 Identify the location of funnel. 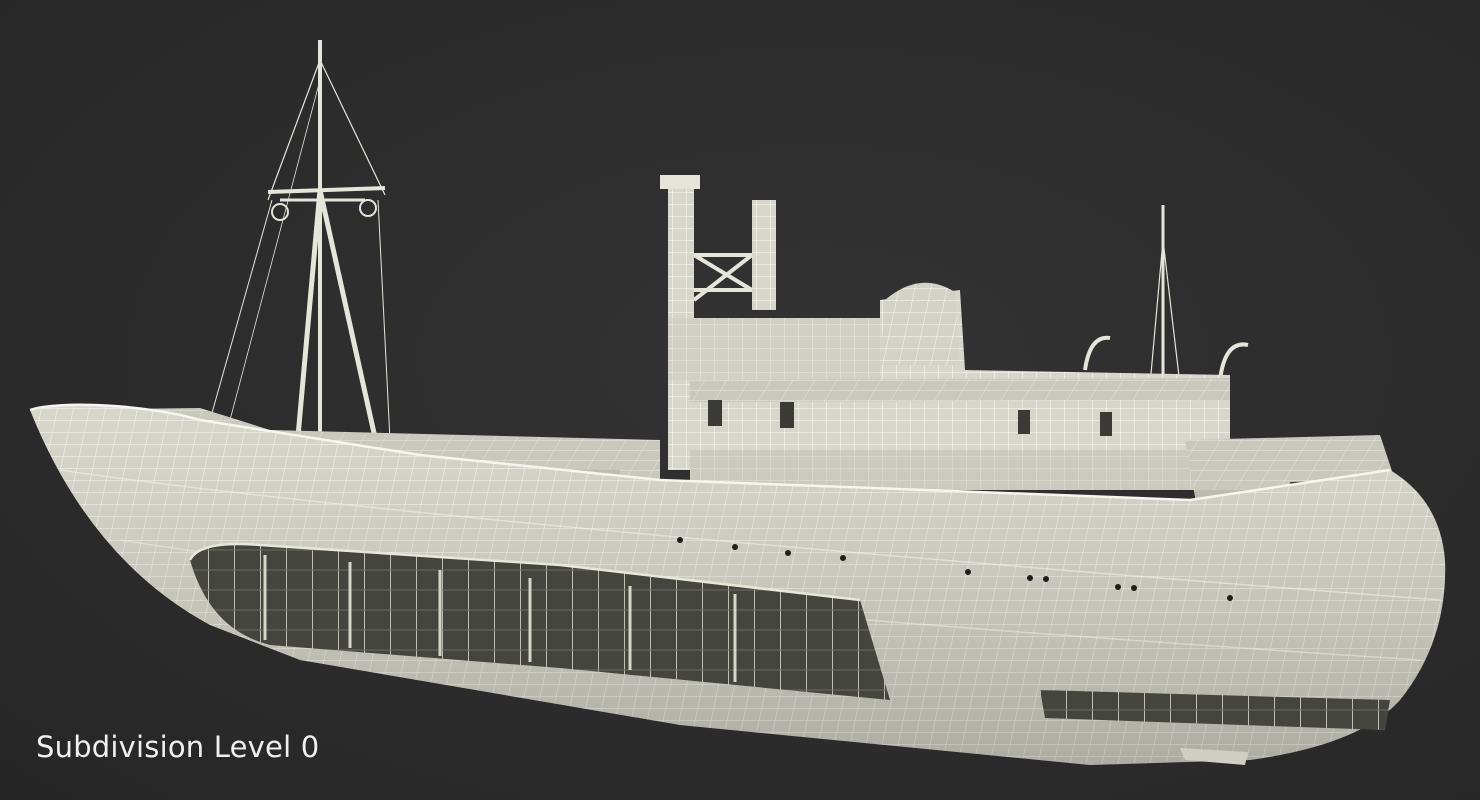
(718, 247).